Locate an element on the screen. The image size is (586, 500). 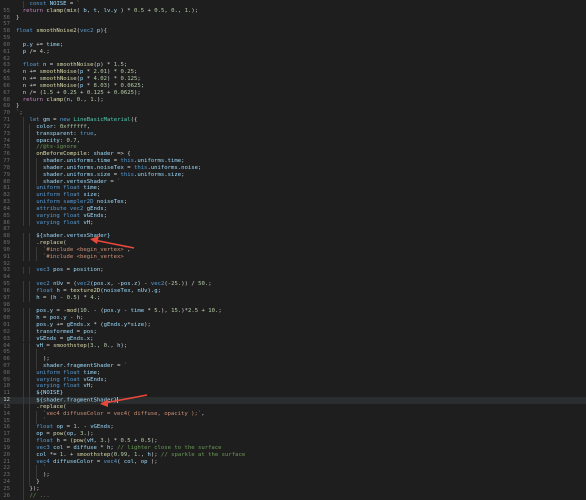
code-line: 64 n += smoothNoise(p * 2.01) * 0.25; is located at coordinates (293, 72).